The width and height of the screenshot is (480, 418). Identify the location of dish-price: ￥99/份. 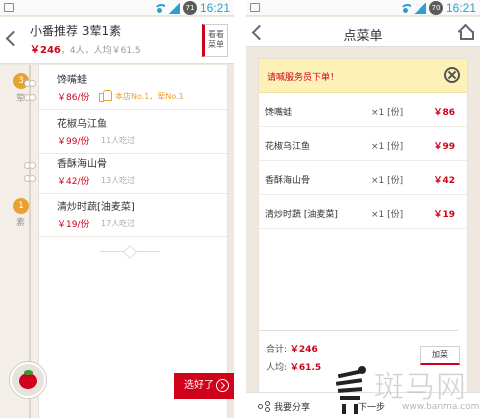
(73, 142).